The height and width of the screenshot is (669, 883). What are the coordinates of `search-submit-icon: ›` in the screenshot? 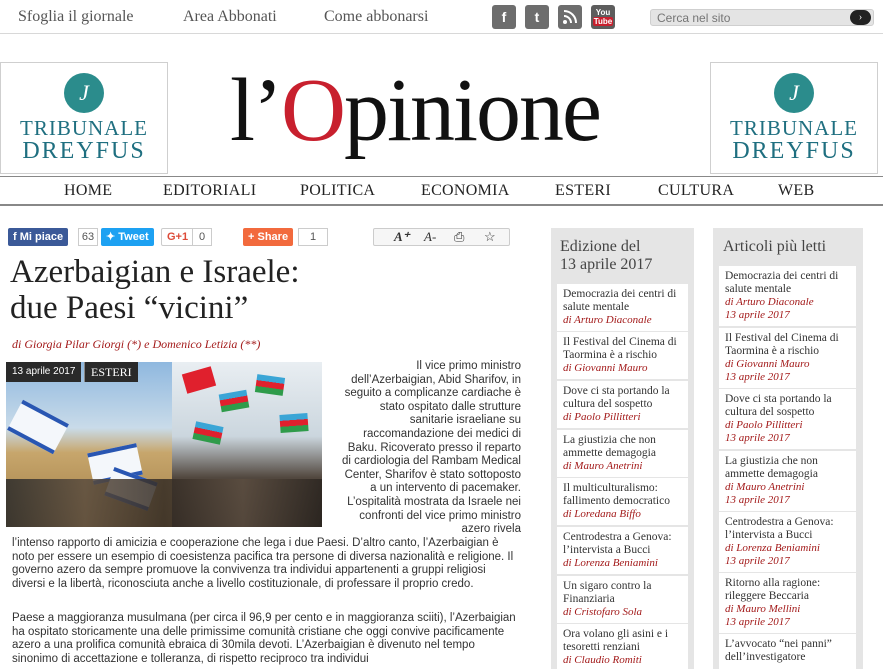 It's located at (860, 17).